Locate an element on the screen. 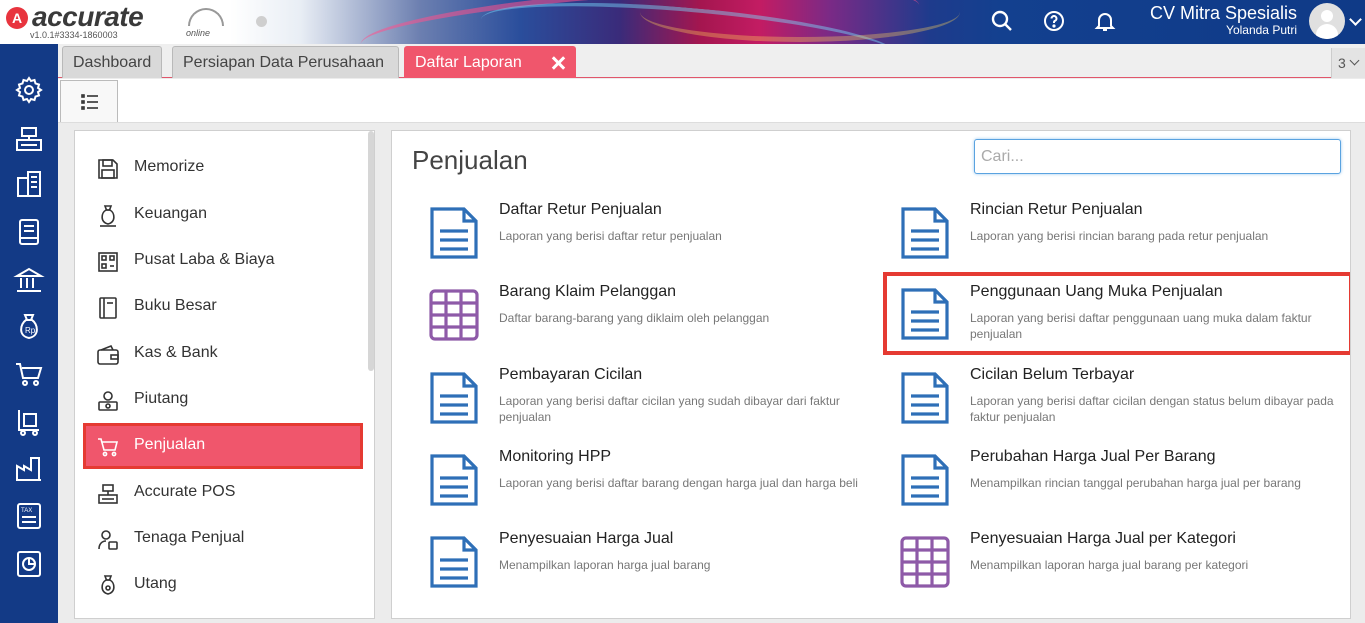 The height and width of the screenshot is (623, 1365). sidebar-item-kas-bank: Kas & Bank is located at coordinates (223, 354).